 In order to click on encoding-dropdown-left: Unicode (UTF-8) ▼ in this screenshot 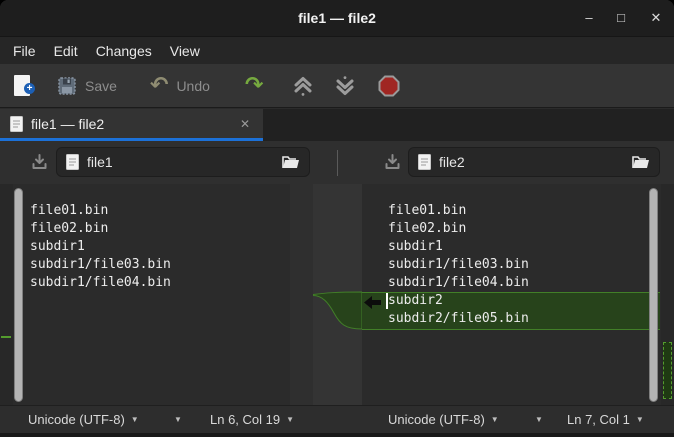, I will do `click(83, 419)`.